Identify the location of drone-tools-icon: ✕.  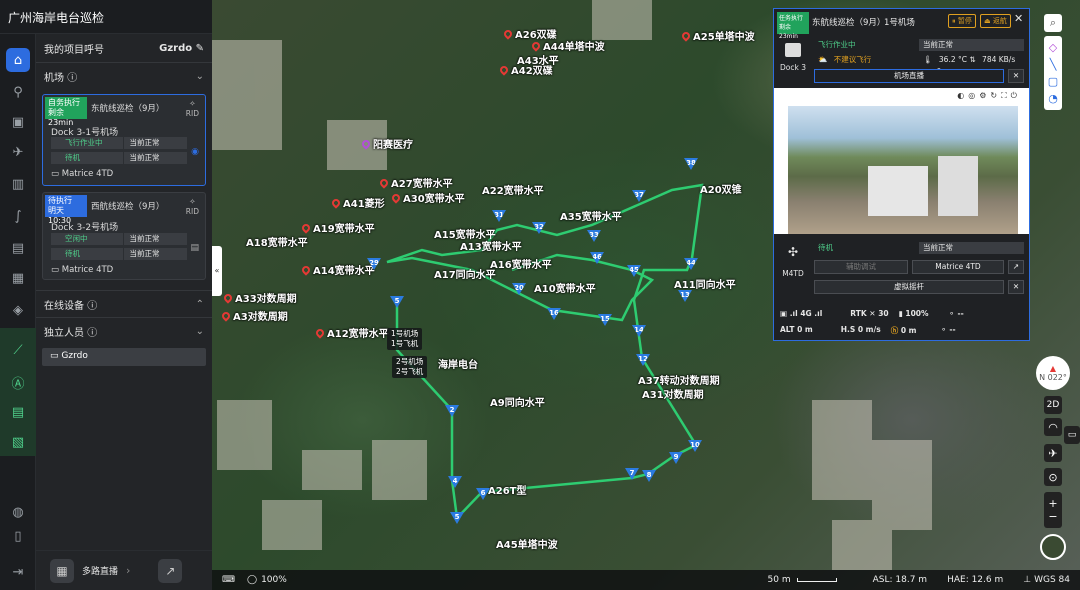
(1016, 287).